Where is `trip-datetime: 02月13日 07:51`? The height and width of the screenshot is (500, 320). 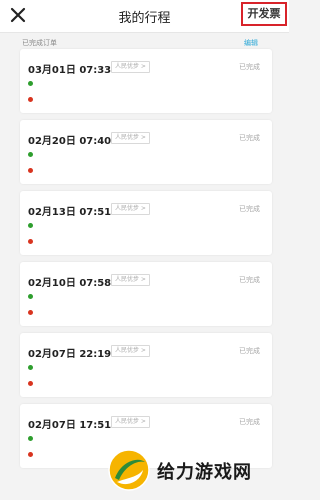 trip-datetime: 02月13日 07:51 is located at coordinates (70, 212).